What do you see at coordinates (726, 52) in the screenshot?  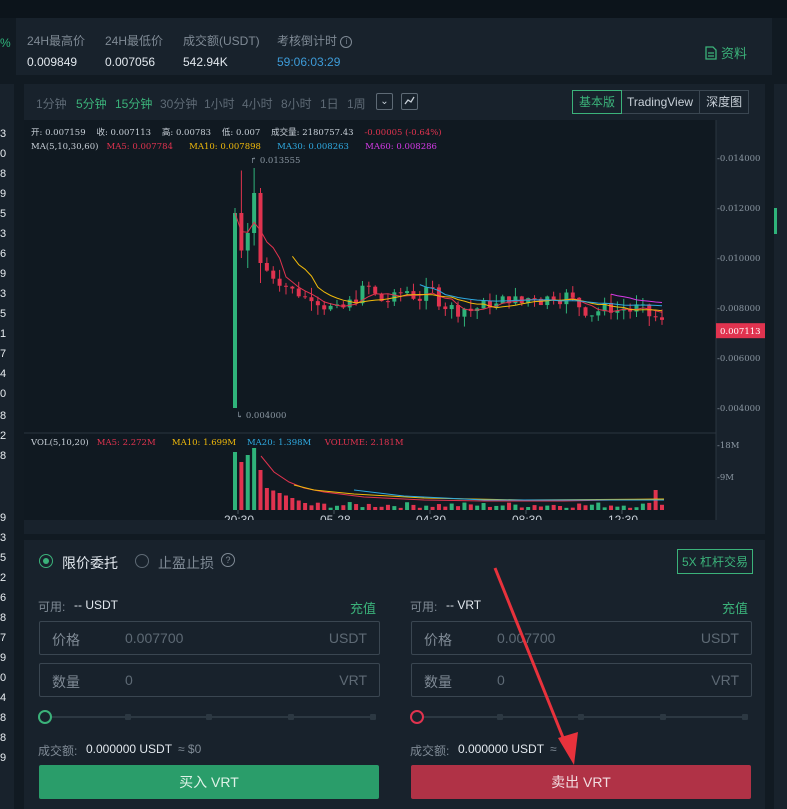 I see `doc-link: 资料` at bounding box center [726, 52].